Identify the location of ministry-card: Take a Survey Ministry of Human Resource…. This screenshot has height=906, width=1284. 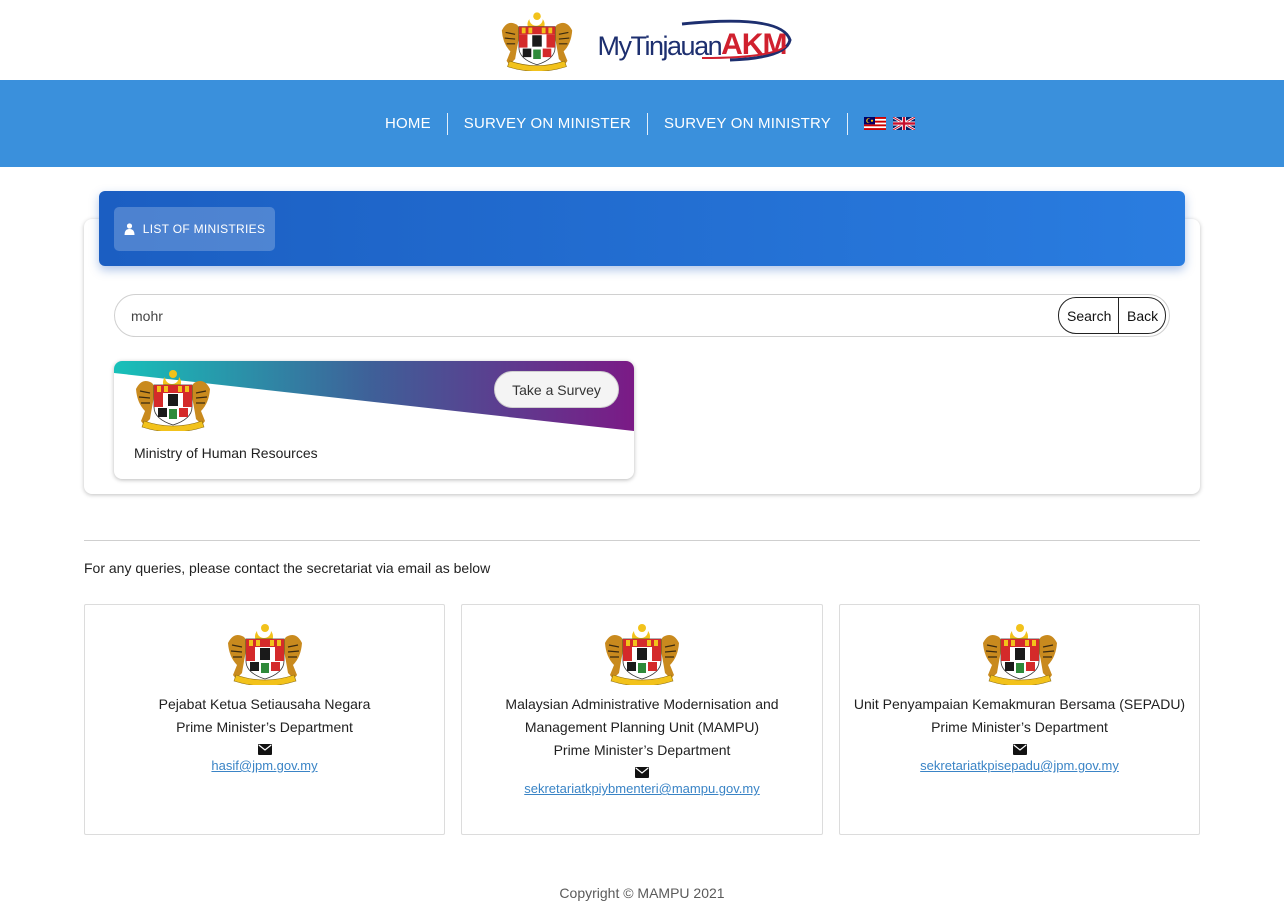
(374, 420).